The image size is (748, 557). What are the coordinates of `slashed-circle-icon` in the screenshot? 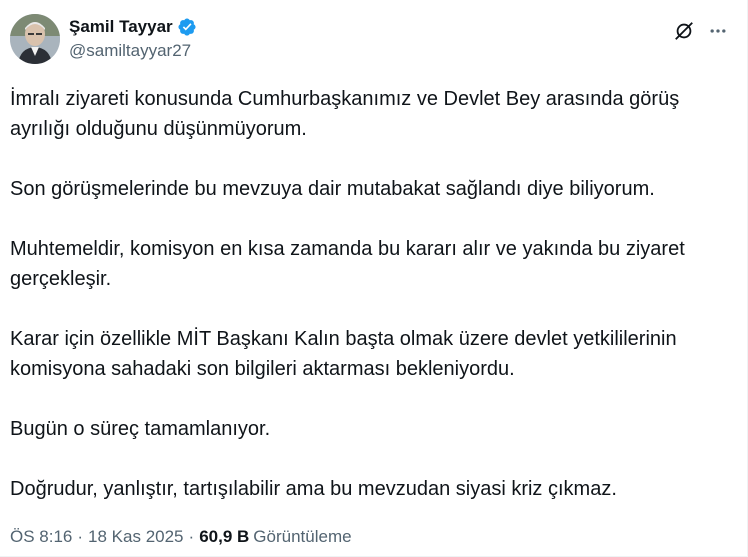 It's located at (684, 31).